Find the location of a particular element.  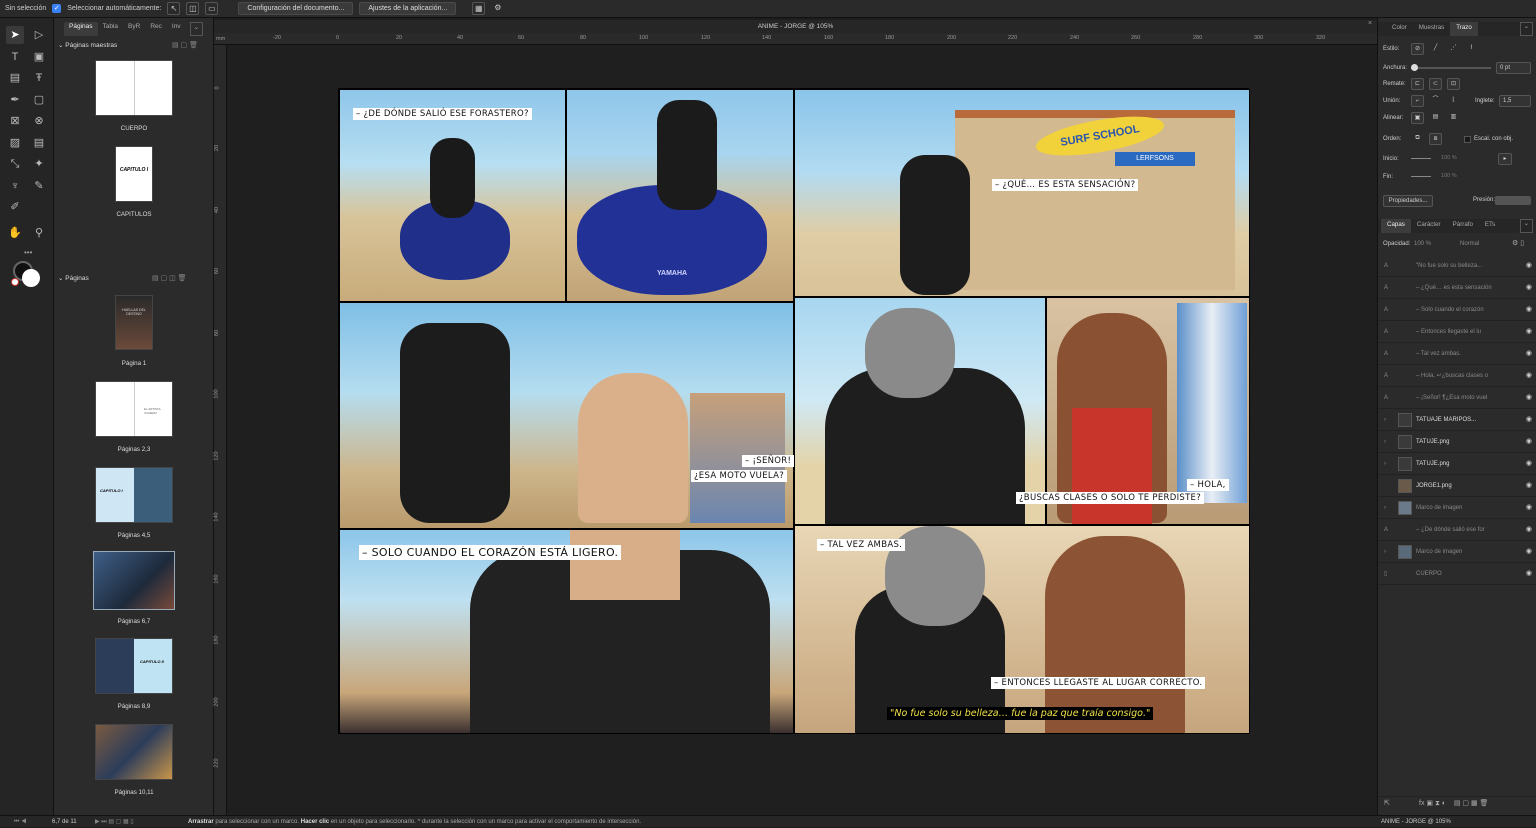

speech-bubble: – ¿DE DÓNDE SALIÓ ESE FORASTERO? is located at coordinates (442, 114).